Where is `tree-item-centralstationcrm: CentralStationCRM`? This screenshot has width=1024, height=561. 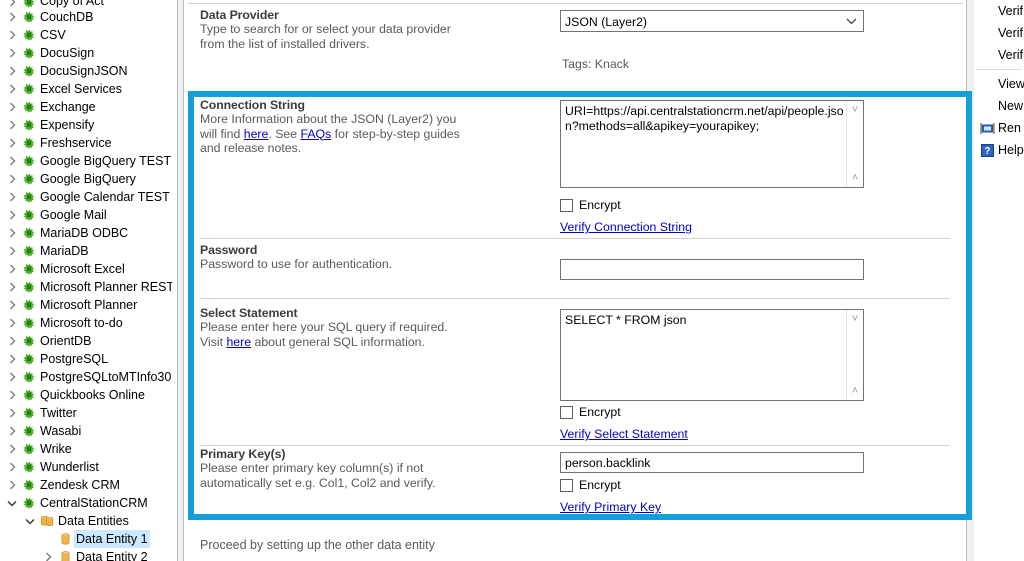
tree-item-centralstationcrm: CentralStationCRM is located at coordinates (86, 503).